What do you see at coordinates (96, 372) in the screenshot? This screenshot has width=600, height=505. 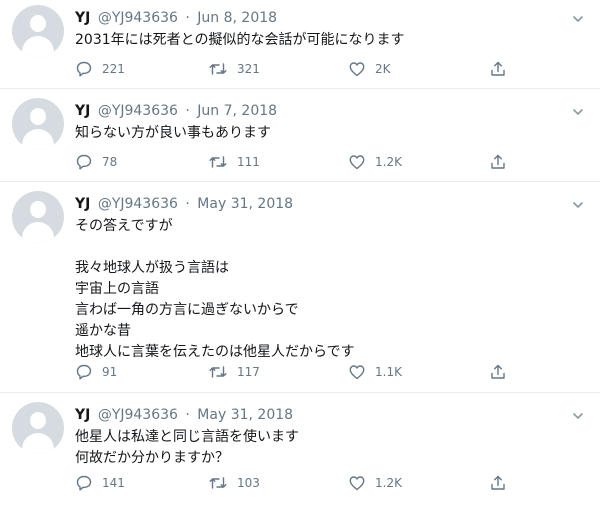 I see `reply-button: 91` at bounding box center [96, 372].